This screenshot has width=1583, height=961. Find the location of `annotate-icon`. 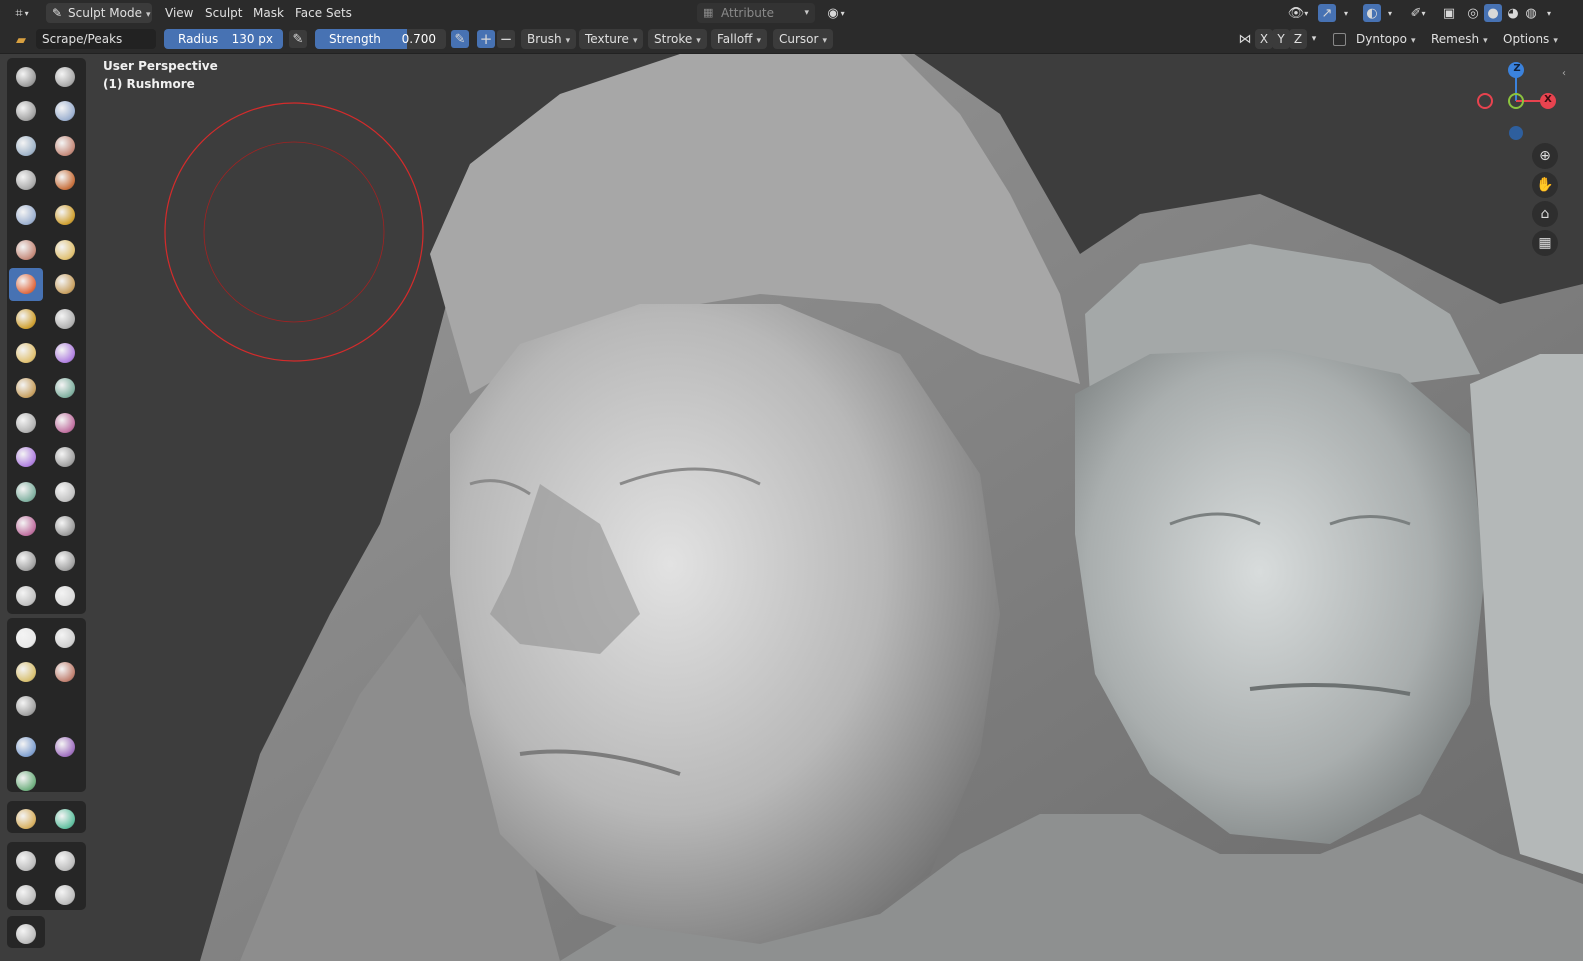

annotate-icon is located at coordinates (26, 933).